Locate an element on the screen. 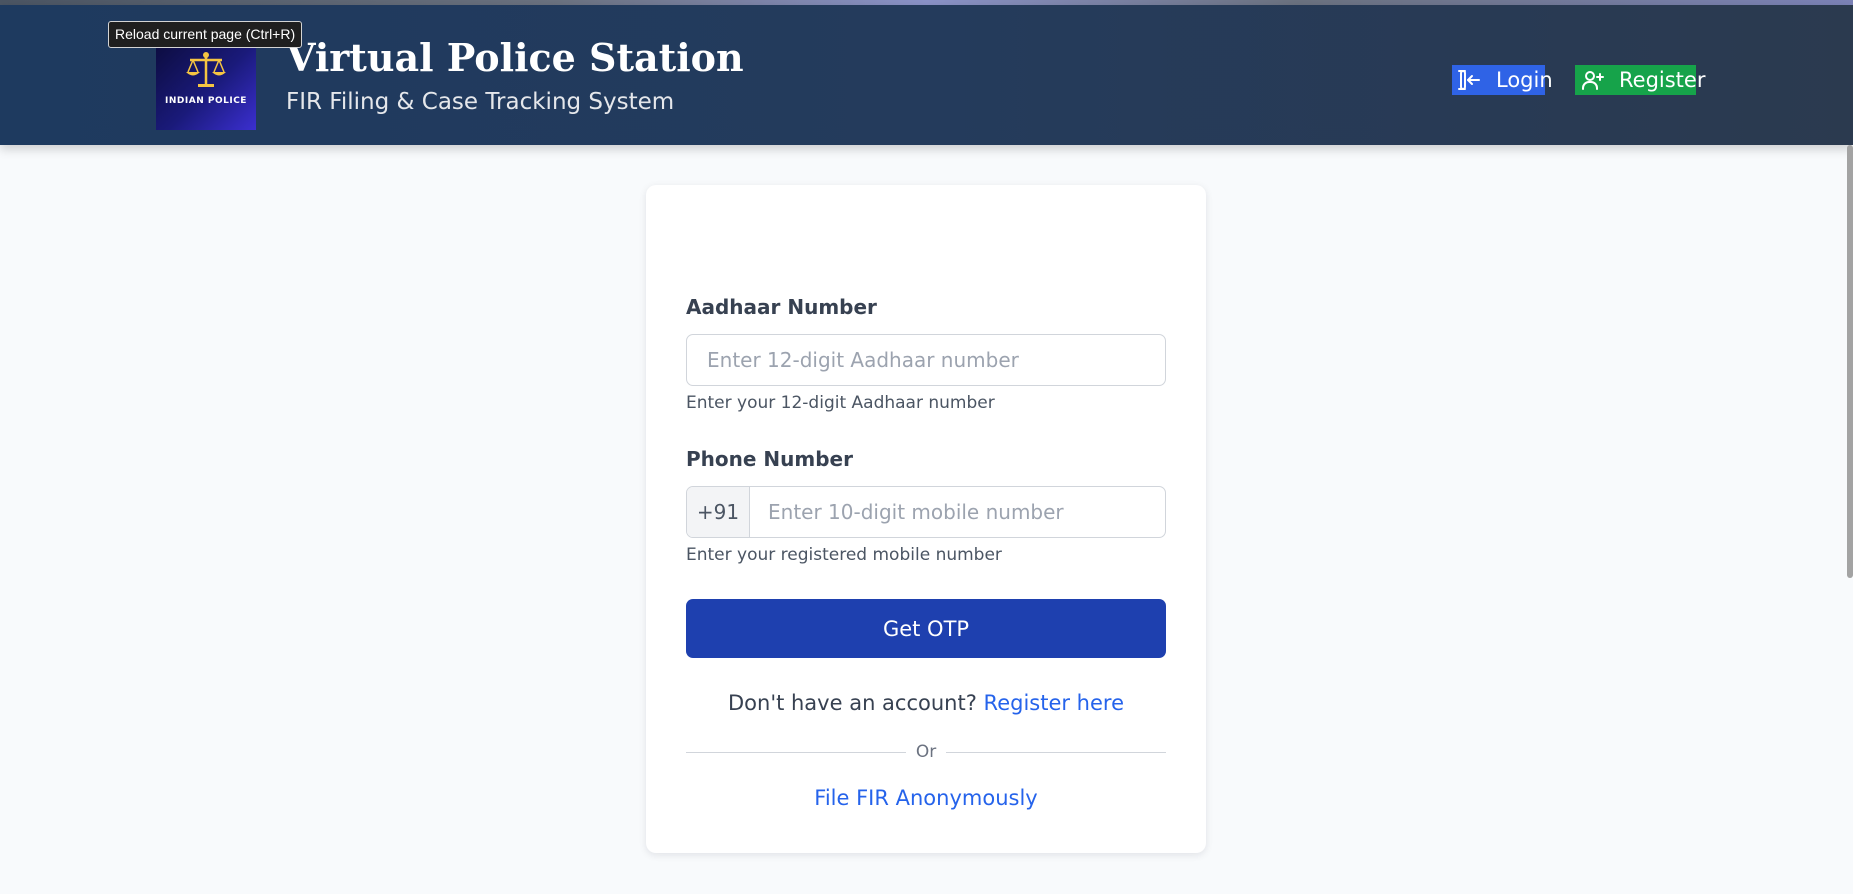 Image resolution: width=1853 pixels, height=894 pixels. account-prompt-line: Don't have an account? Register here is located at coordinates (926, 703).